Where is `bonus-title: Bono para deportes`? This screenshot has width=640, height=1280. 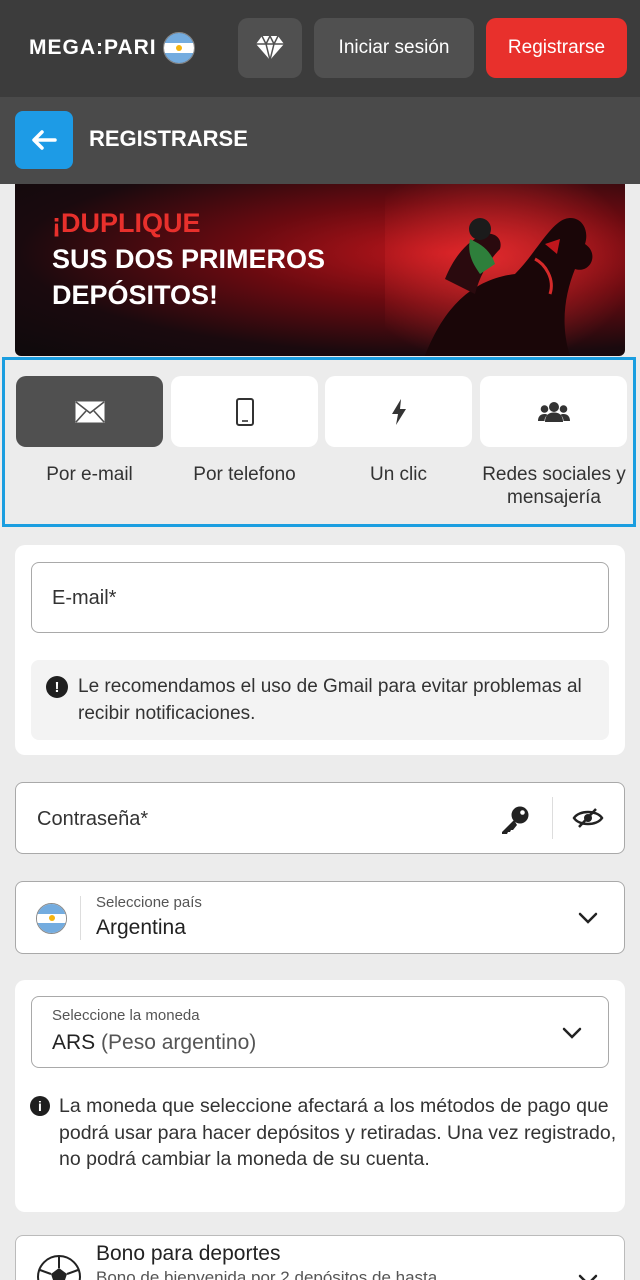 bonus-title: Bono para deportes is located at coordinates (188, 1253).